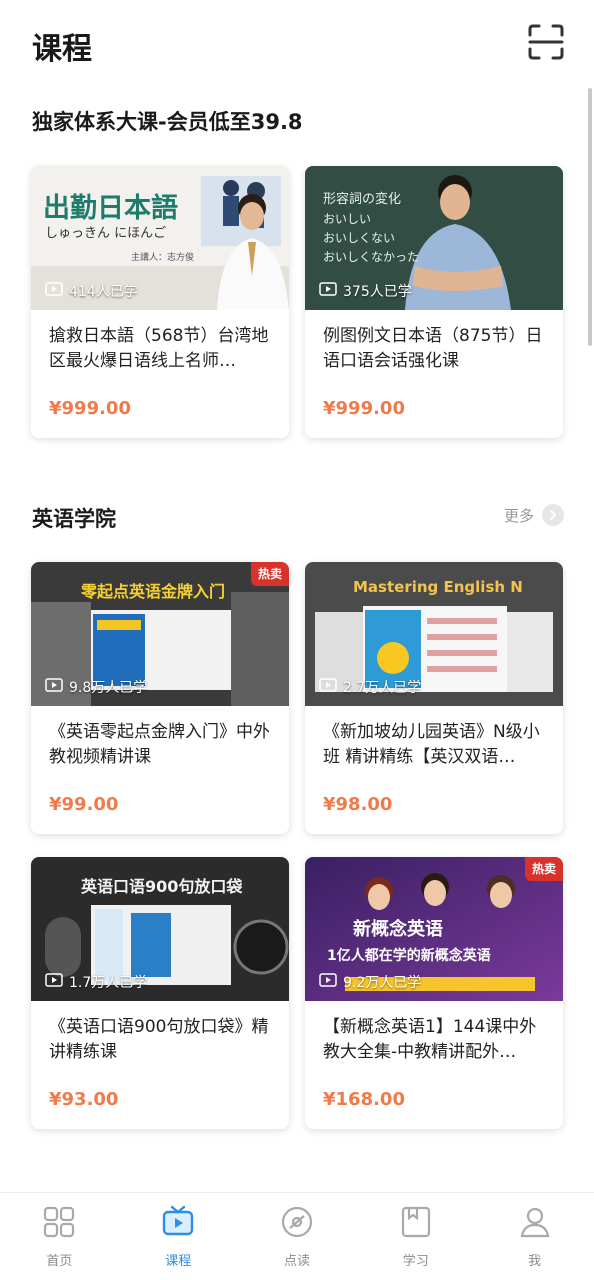 The width and height of the screenshot is (594, 1280). What do you see at coordinates (365, 291) in the screenshot?
I see `learner-count: 375人已学` at bounding box center [365, 291].